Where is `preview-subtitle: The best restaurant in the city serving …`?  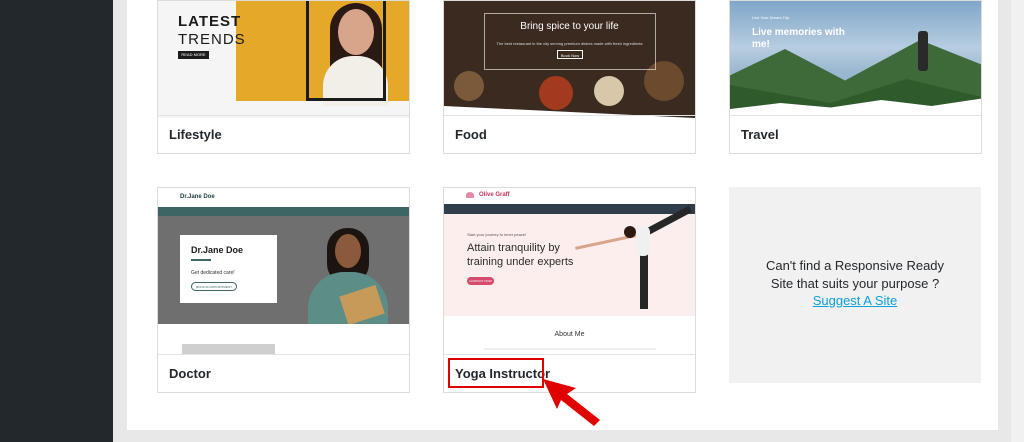
preview-subtitle: The best restaurant in the city serving … is located at coordinates (569, 43).